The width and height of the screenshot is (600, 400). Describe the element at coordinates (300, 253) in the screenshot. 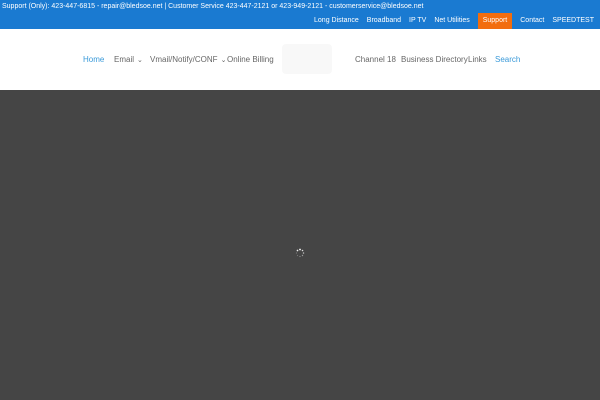

I see `spinner-icon` at that location.